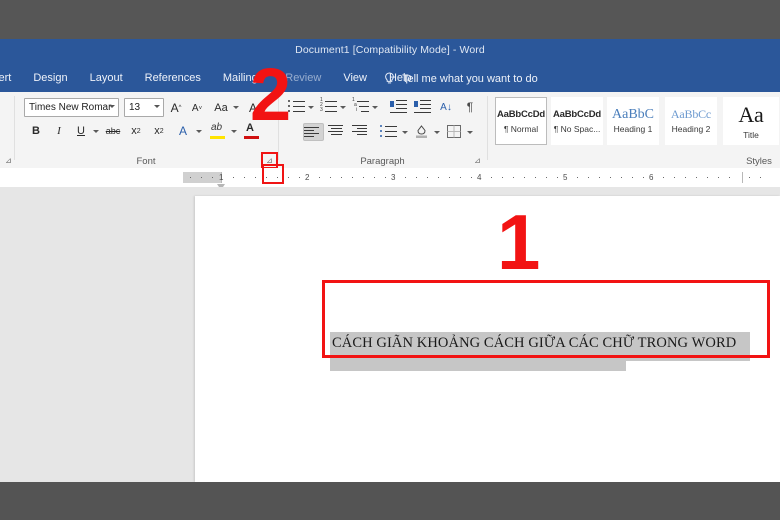  Describe the element at coordinates (59, 131) in the screenshot. I see `italic-button: I` at that location.